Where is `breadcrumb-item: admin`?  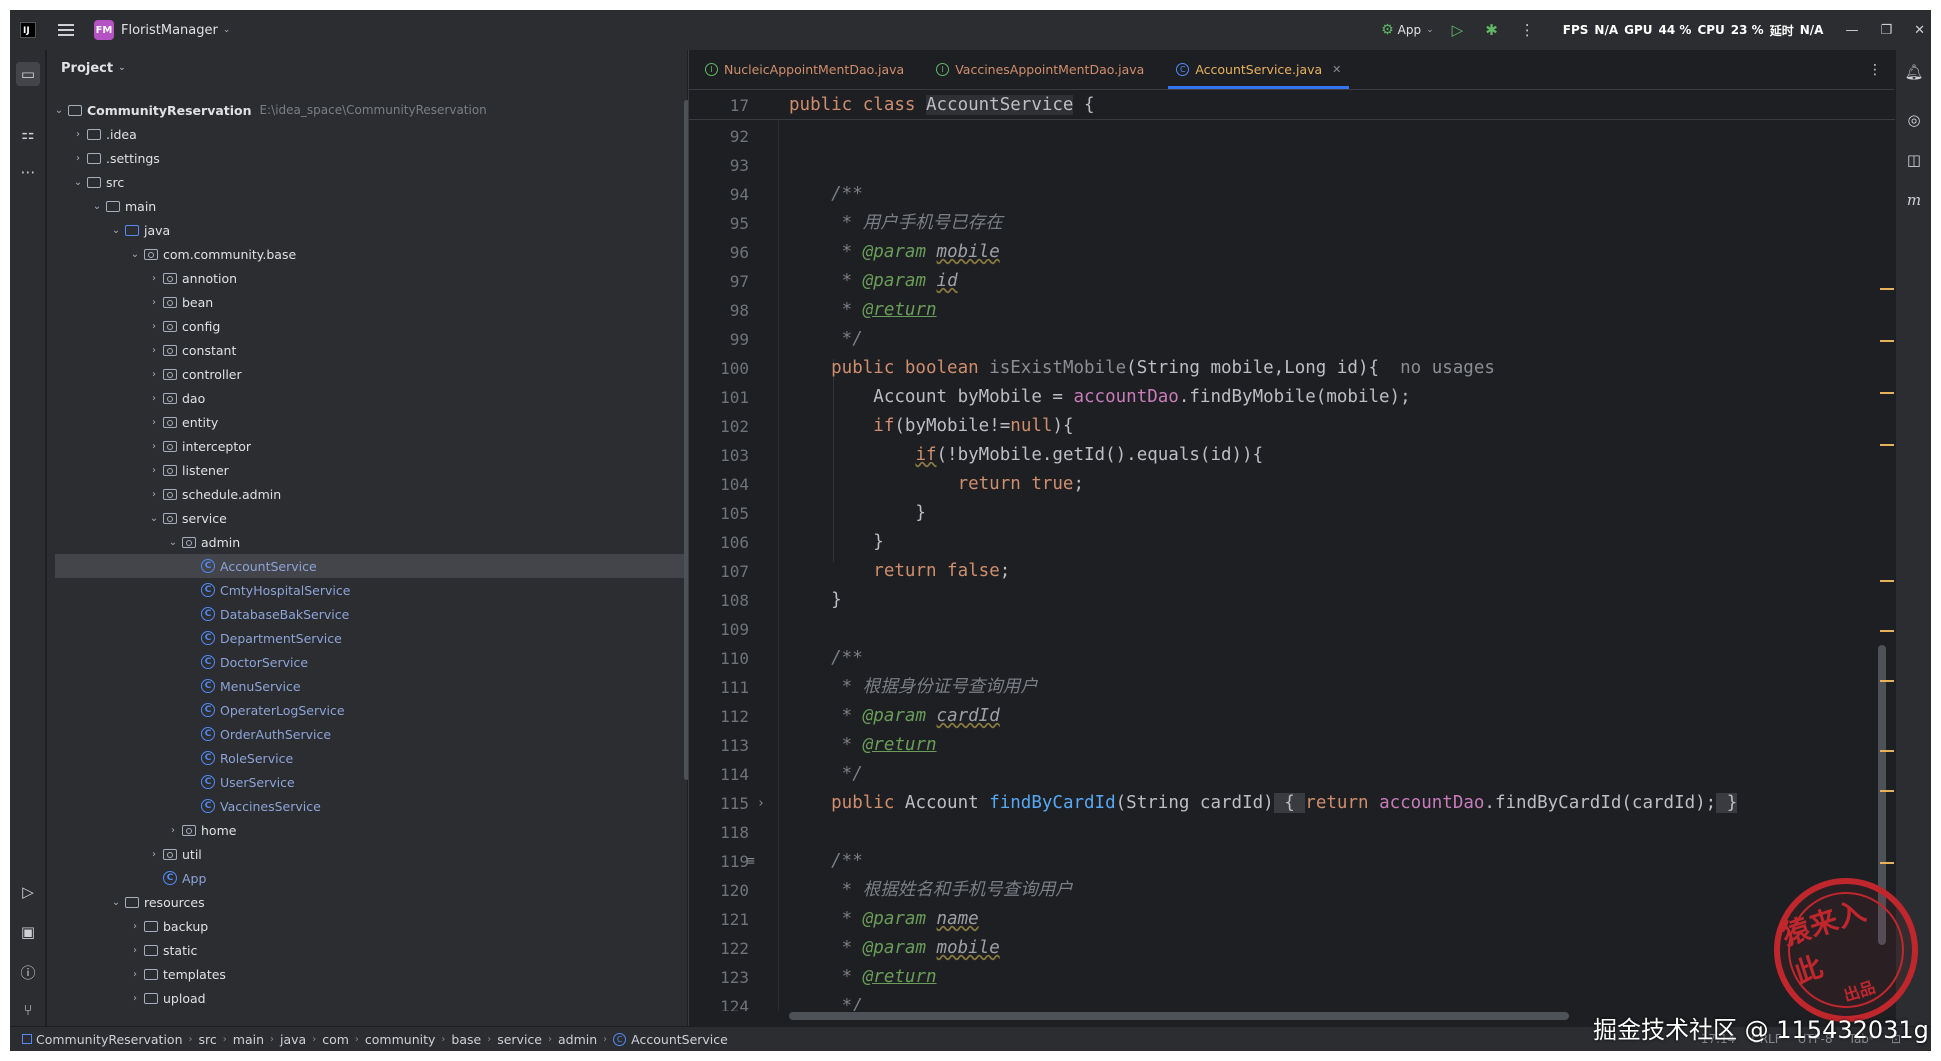
breadcrumb-item: admin is located at coordinates (577, 1039).